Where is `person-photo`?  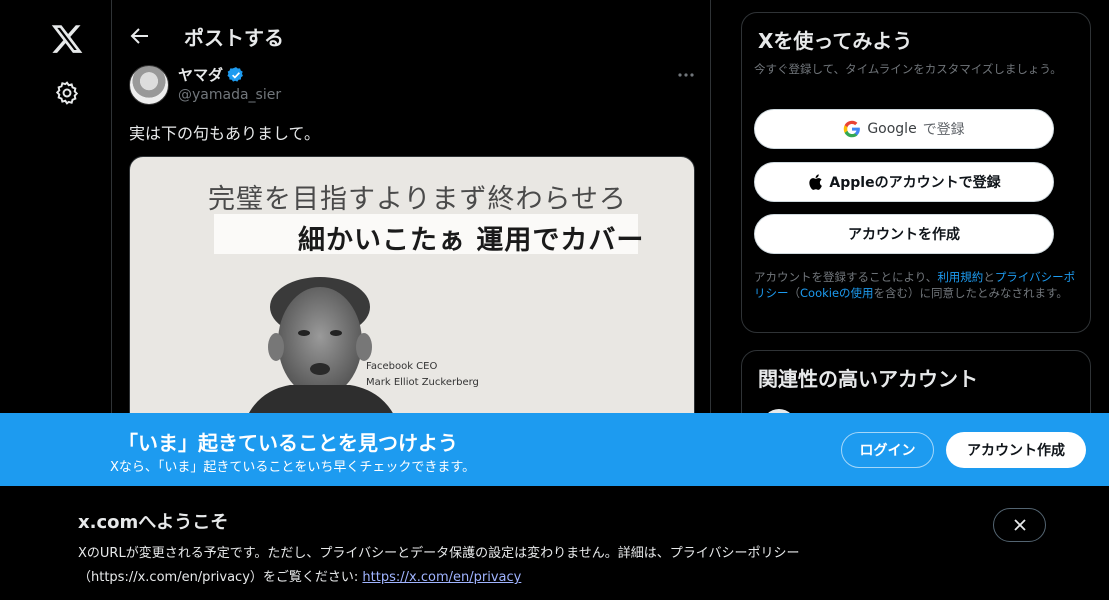
person-photo is located at coordinates (321, 356).